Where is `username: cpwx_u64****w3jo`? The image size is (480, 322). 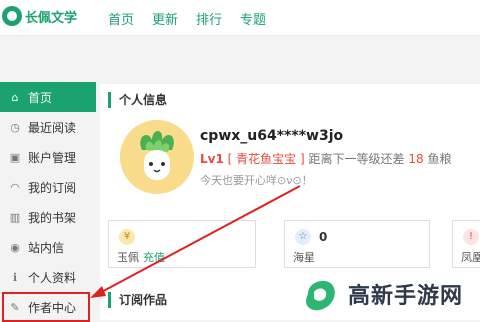 username: cpwx_u64****w3jo is located at coordinates (272, 136).